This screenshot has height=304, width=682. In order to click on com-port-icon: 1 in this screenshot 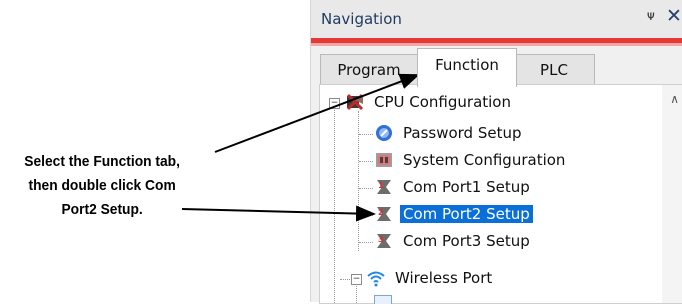, I will do `click(384, 187)`.